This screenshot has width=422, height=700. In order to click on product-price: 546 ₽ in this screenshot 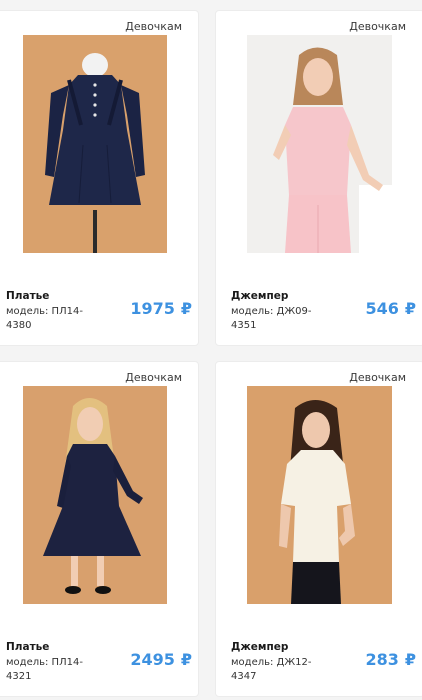, I will do `click(390, 308)`.